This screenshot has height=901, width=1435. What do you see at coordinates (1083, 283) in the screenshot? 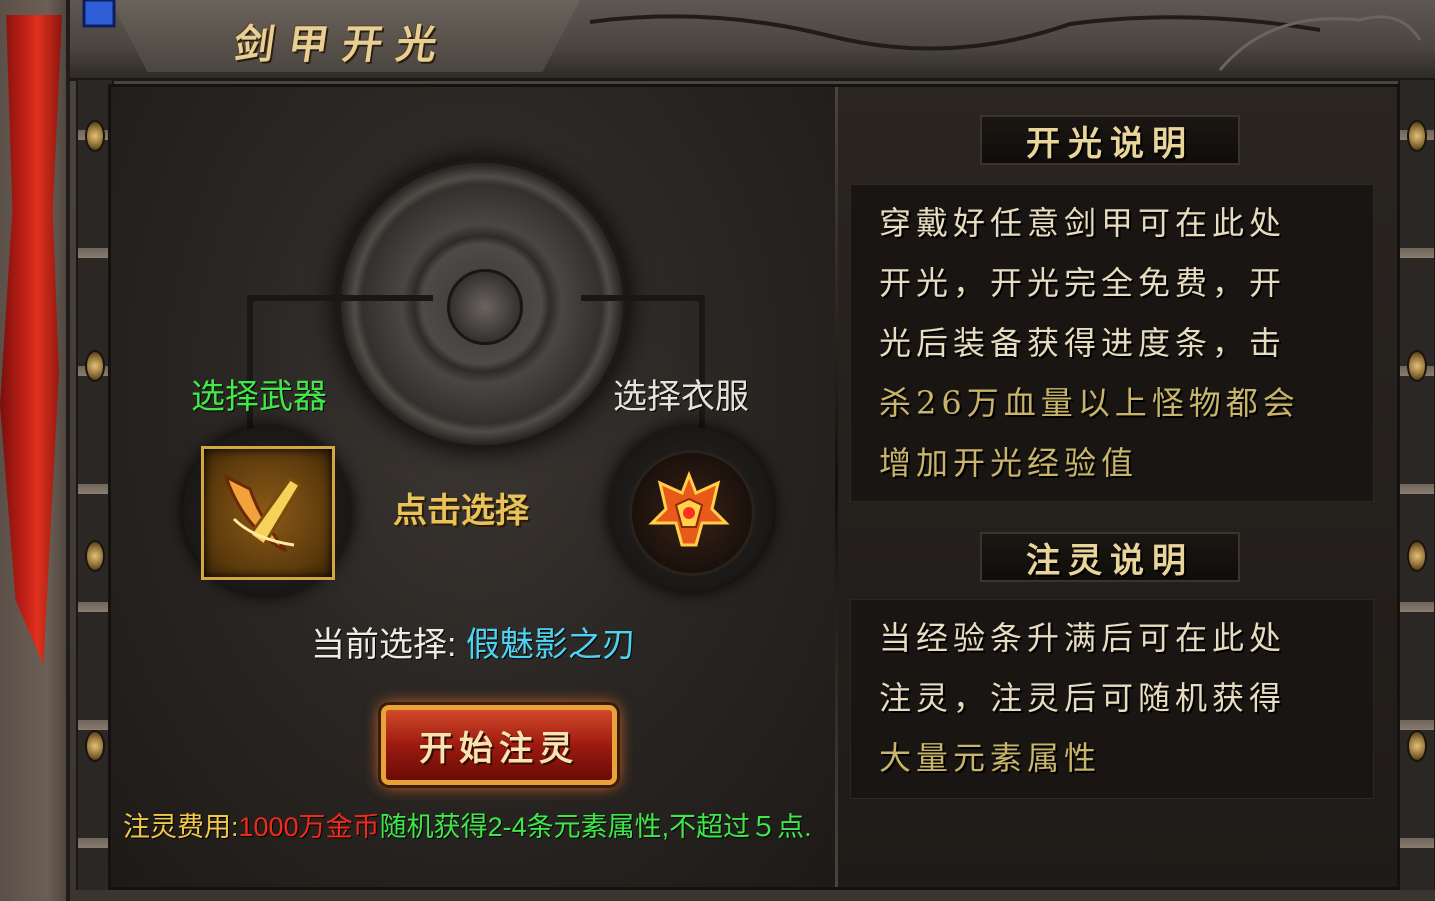
I see `kaiguang-line: 开光，开光完全免费，开` at bounding box center [1083, 283].